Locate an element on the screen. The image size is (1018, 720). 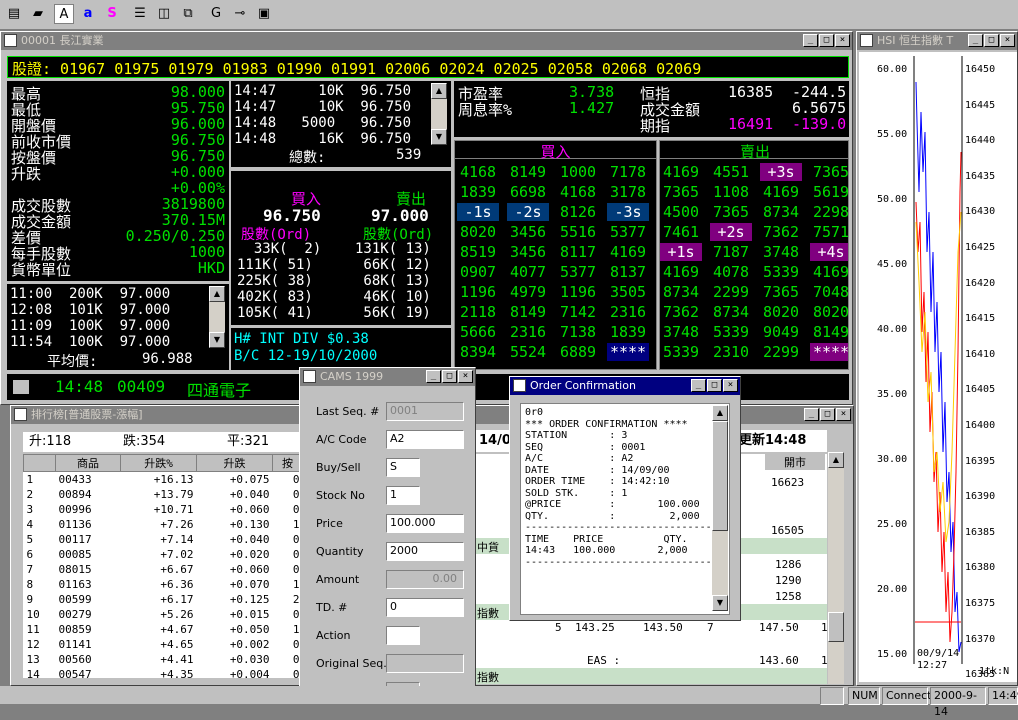
y-right-tick: 16435 is located at coordinates (980, 176).